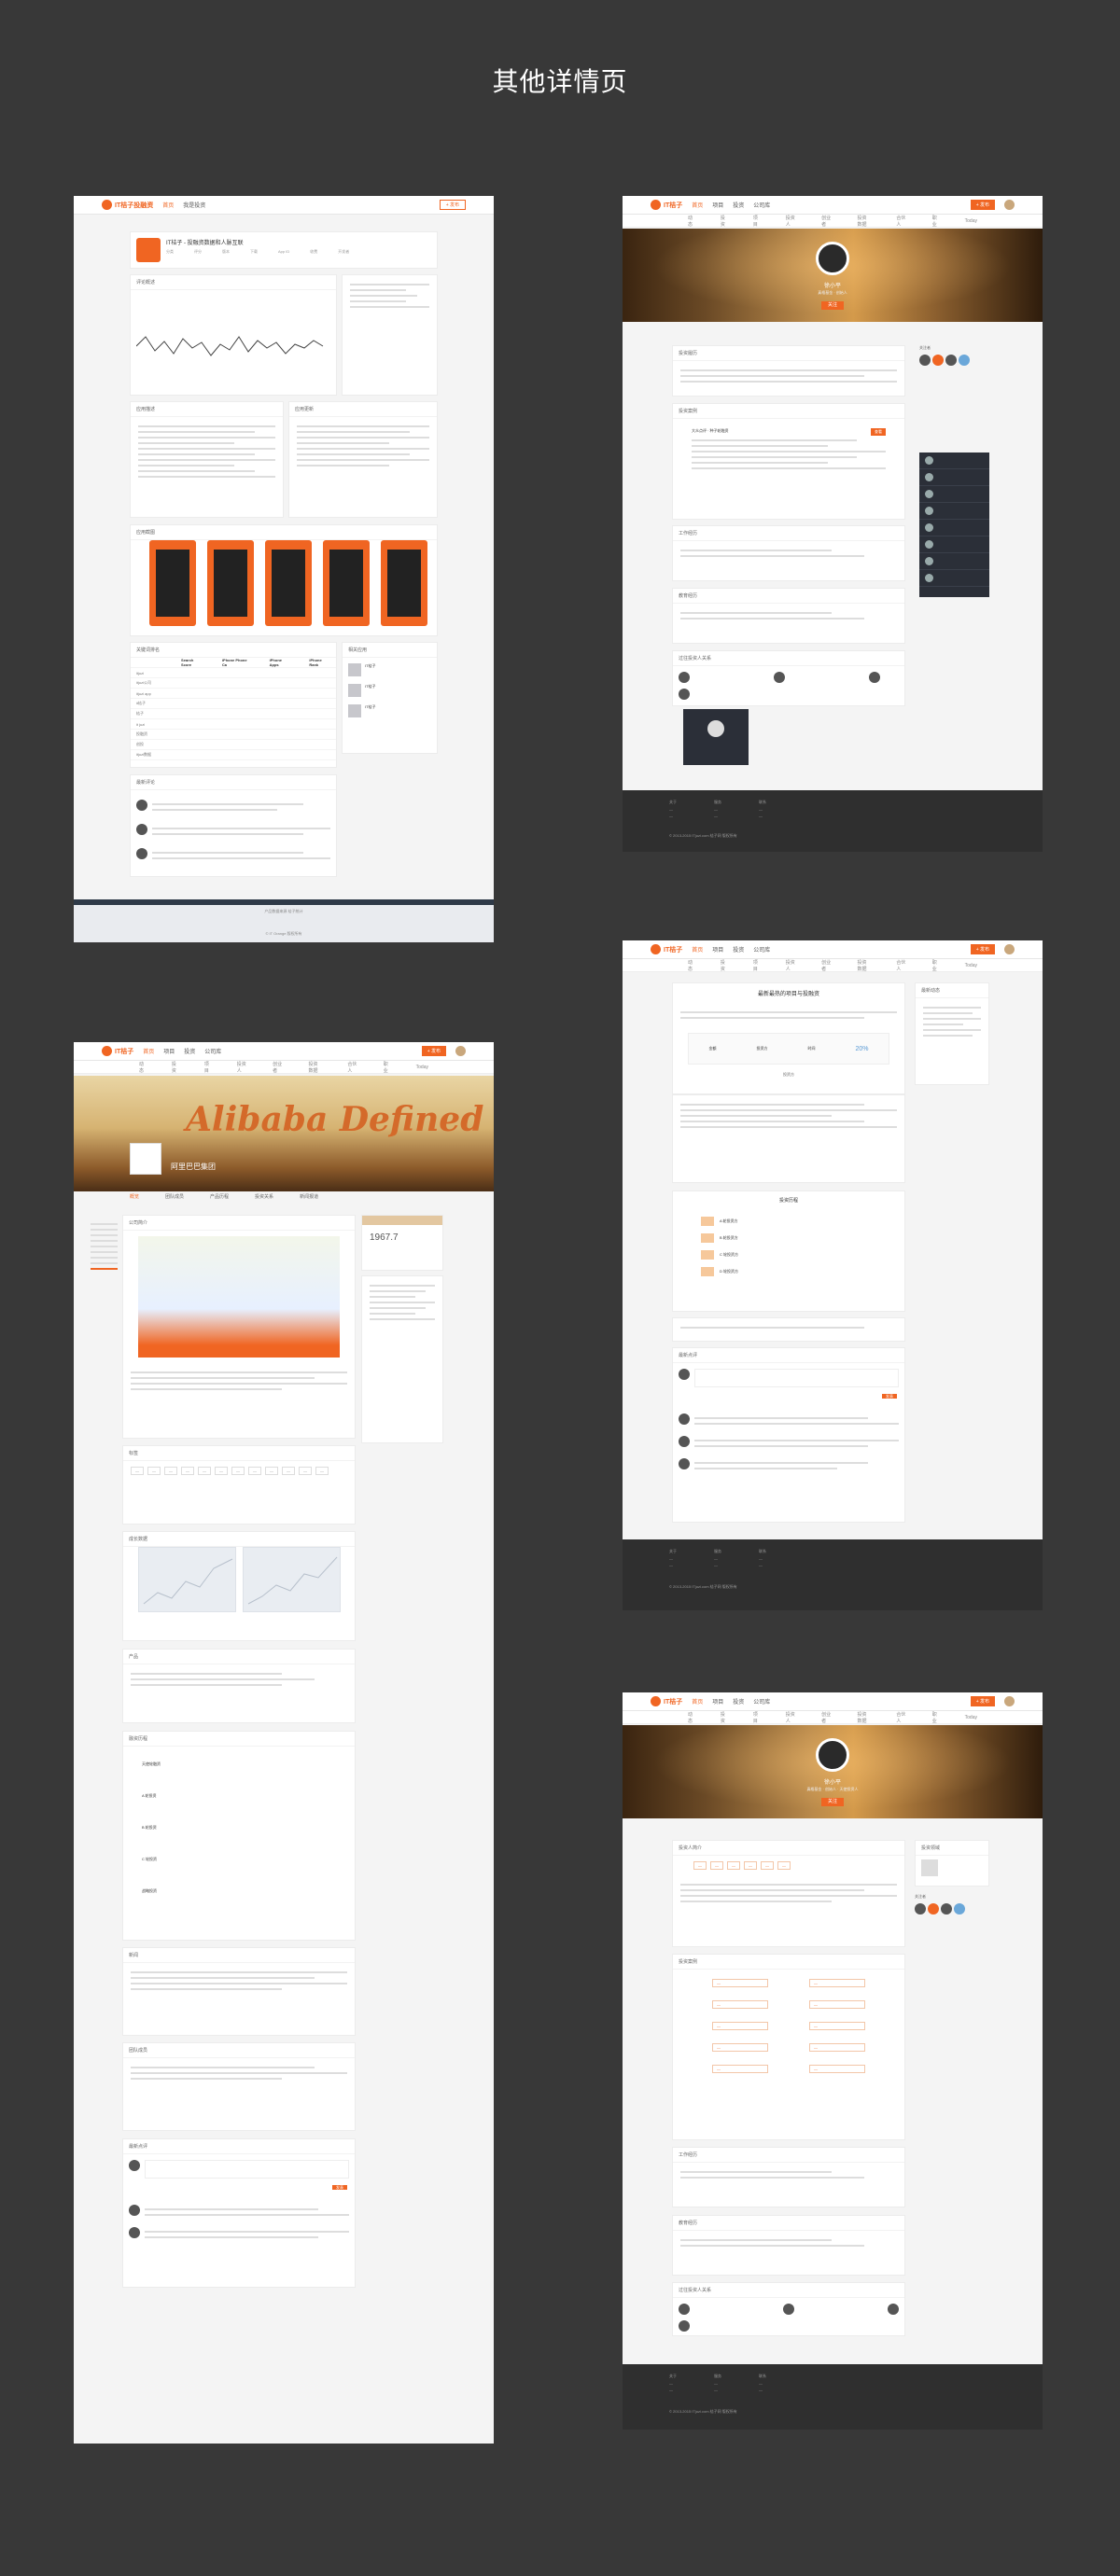 This screenshot has width=1120, height=2576. I want to click on profile-banner: 徐小平 真格基金 · 创始人 · 天使投资人 关注, so click(833, 1771).